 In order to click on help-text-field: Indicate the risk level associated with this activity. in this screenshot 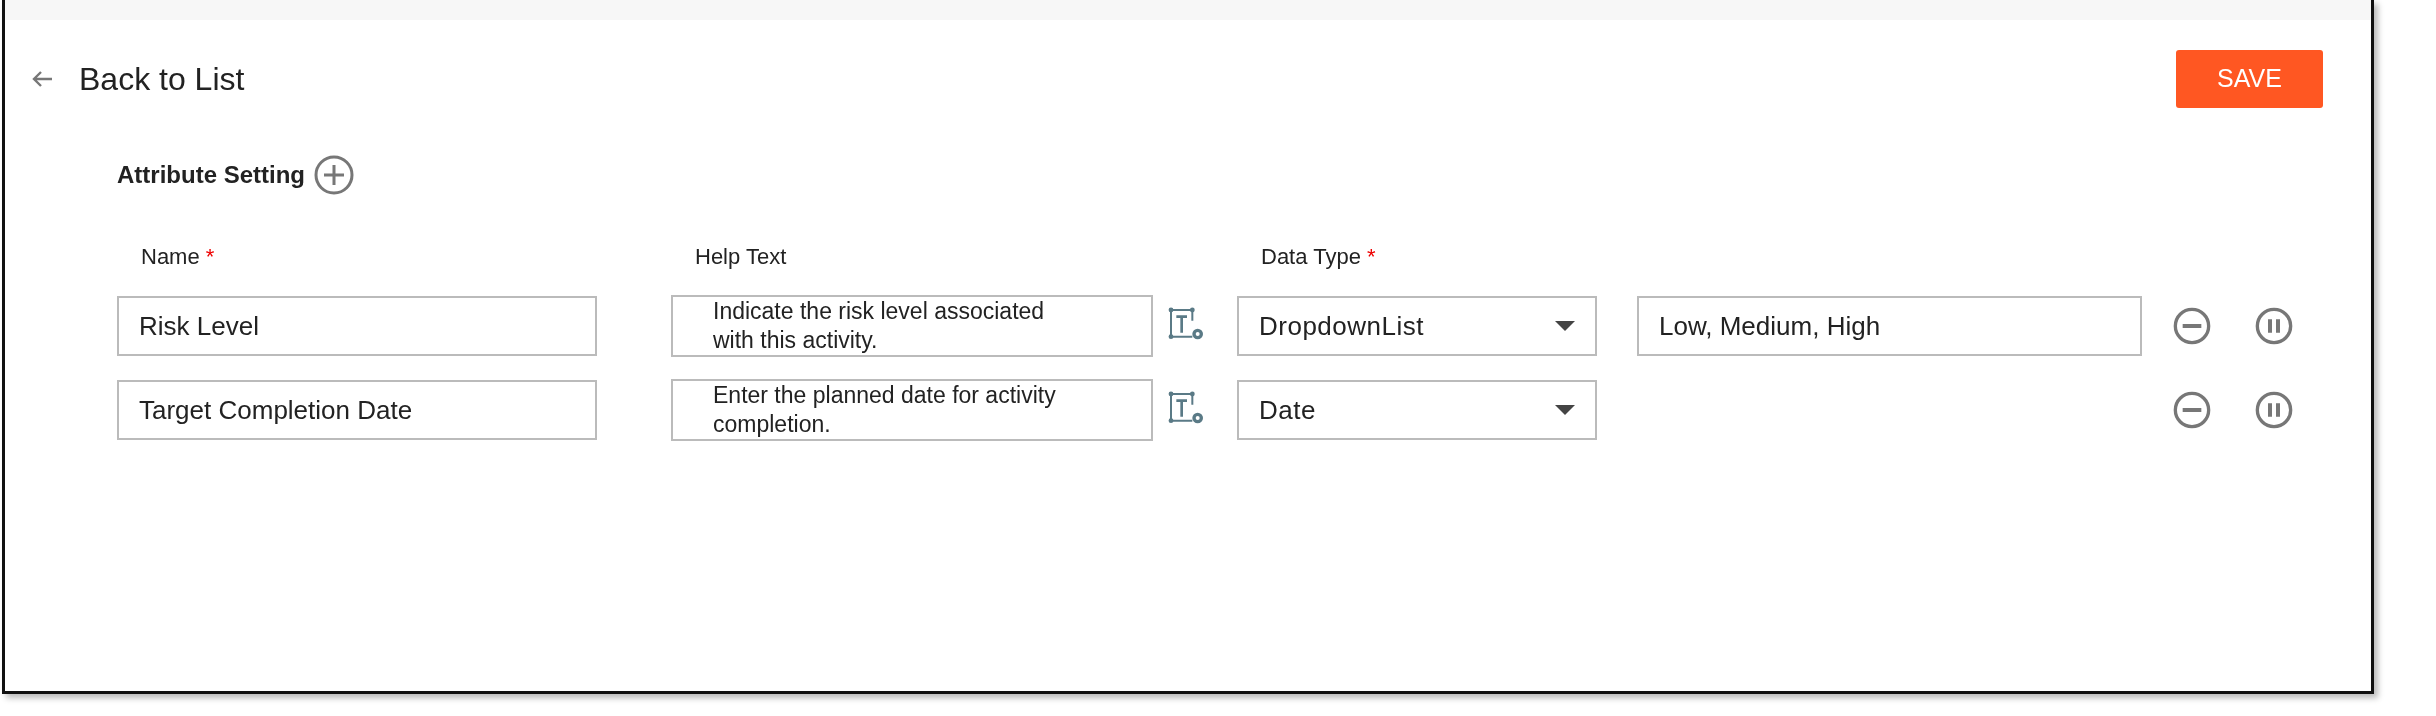, I will do `click(912, 326)`.